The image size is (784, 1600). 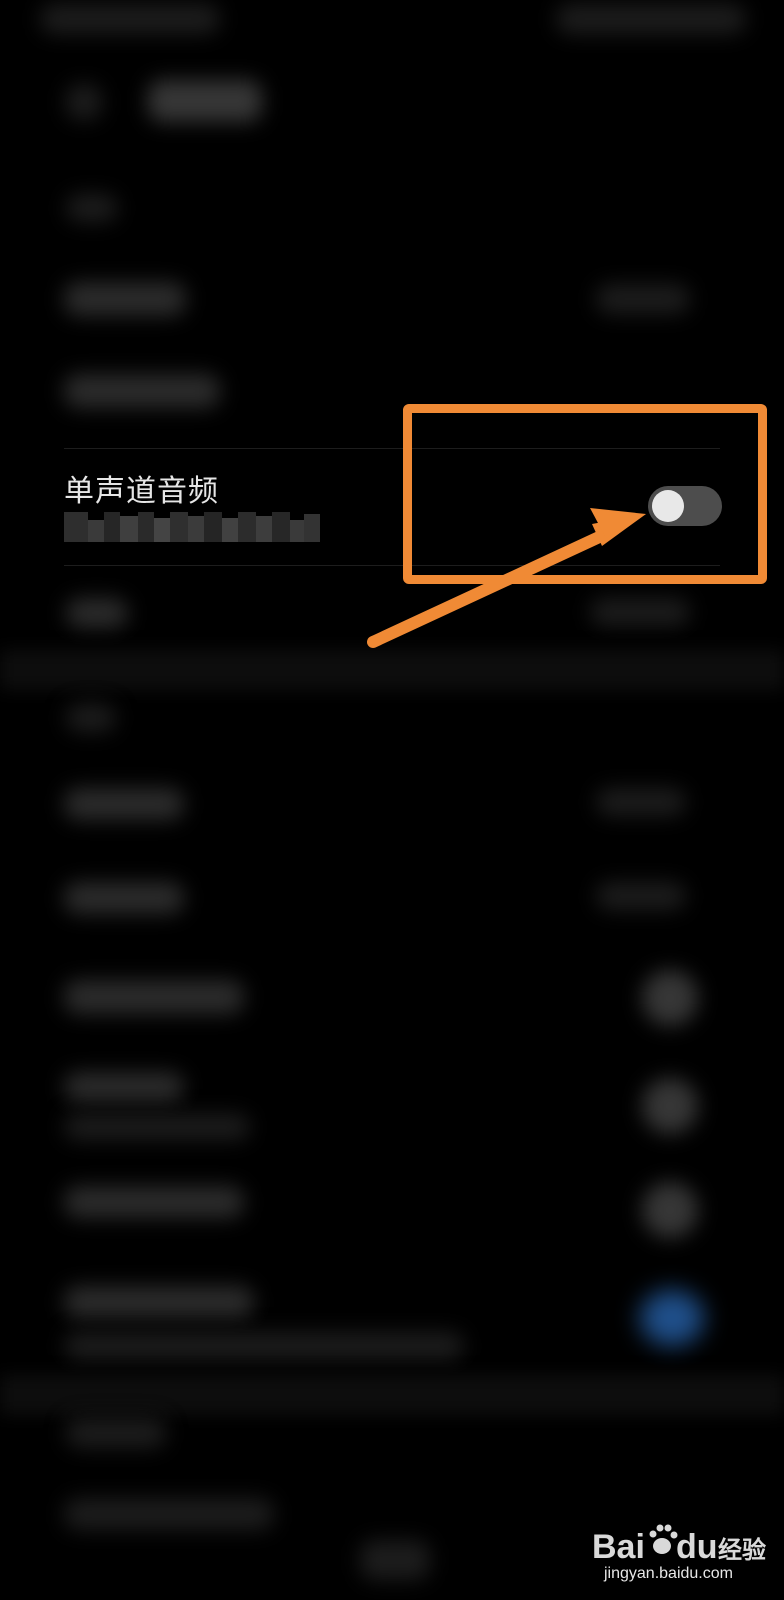 What do you see at coordinates (742, 1550) in the screenshot?
I see `svg-text: 经验` at bounding box center [742, 1550].